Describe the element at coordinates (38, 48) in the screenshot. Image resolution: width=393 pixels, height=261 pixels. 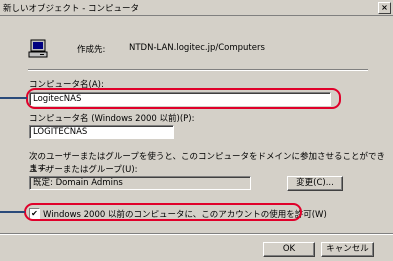
I see `computer-icon` at that location.